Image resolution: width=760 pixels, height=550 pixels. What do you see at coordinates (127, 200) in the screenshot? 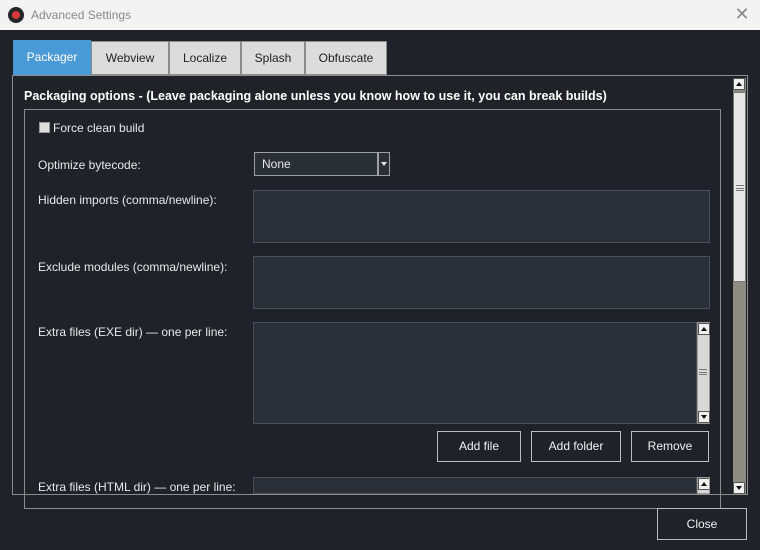
I see `hidden-imports-label: Hidden imports (comma/newline):` at bounding box center [127, 200].